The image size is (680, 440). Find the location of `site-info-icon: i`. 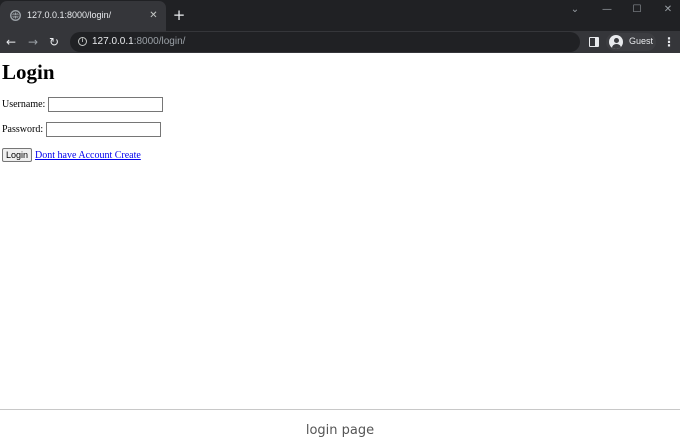

site-info-icon: i is located at coordinates (82, 41).